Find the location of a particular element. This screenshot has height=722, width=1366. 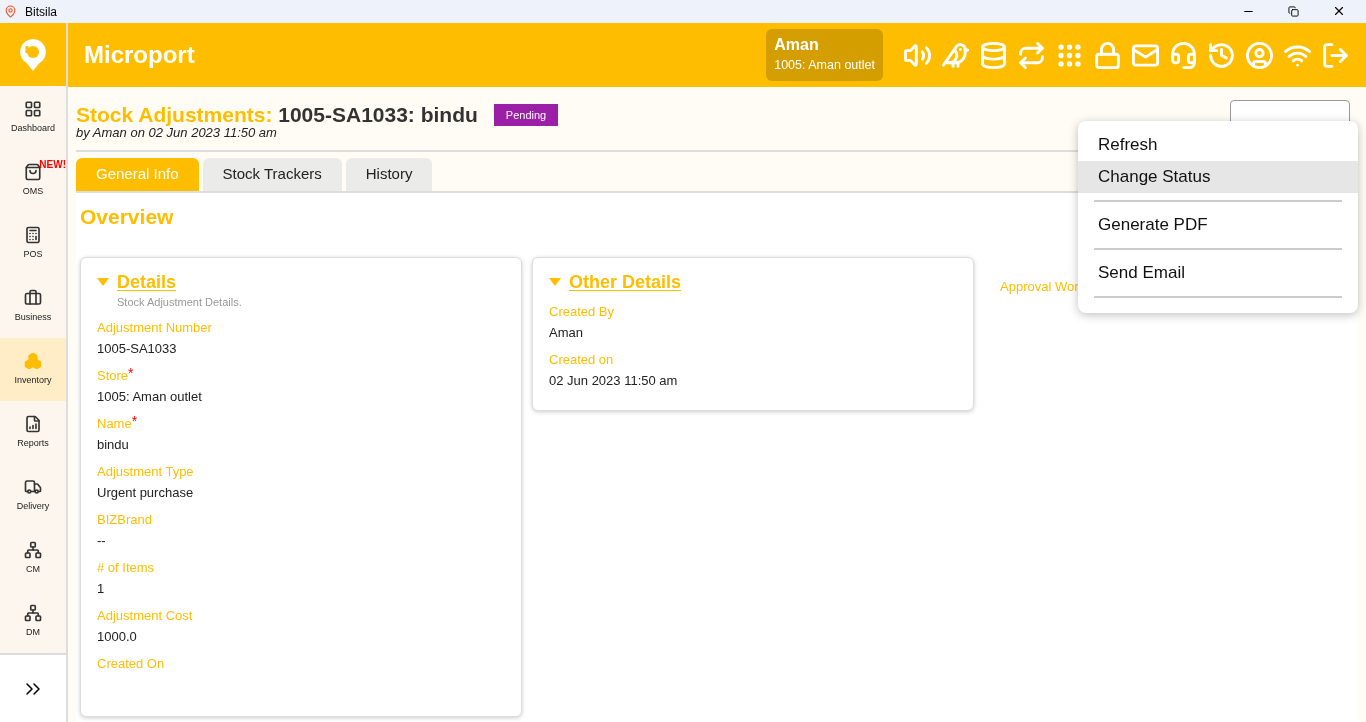

field-label: Adjustment Number is located at coordinates (154, 328).